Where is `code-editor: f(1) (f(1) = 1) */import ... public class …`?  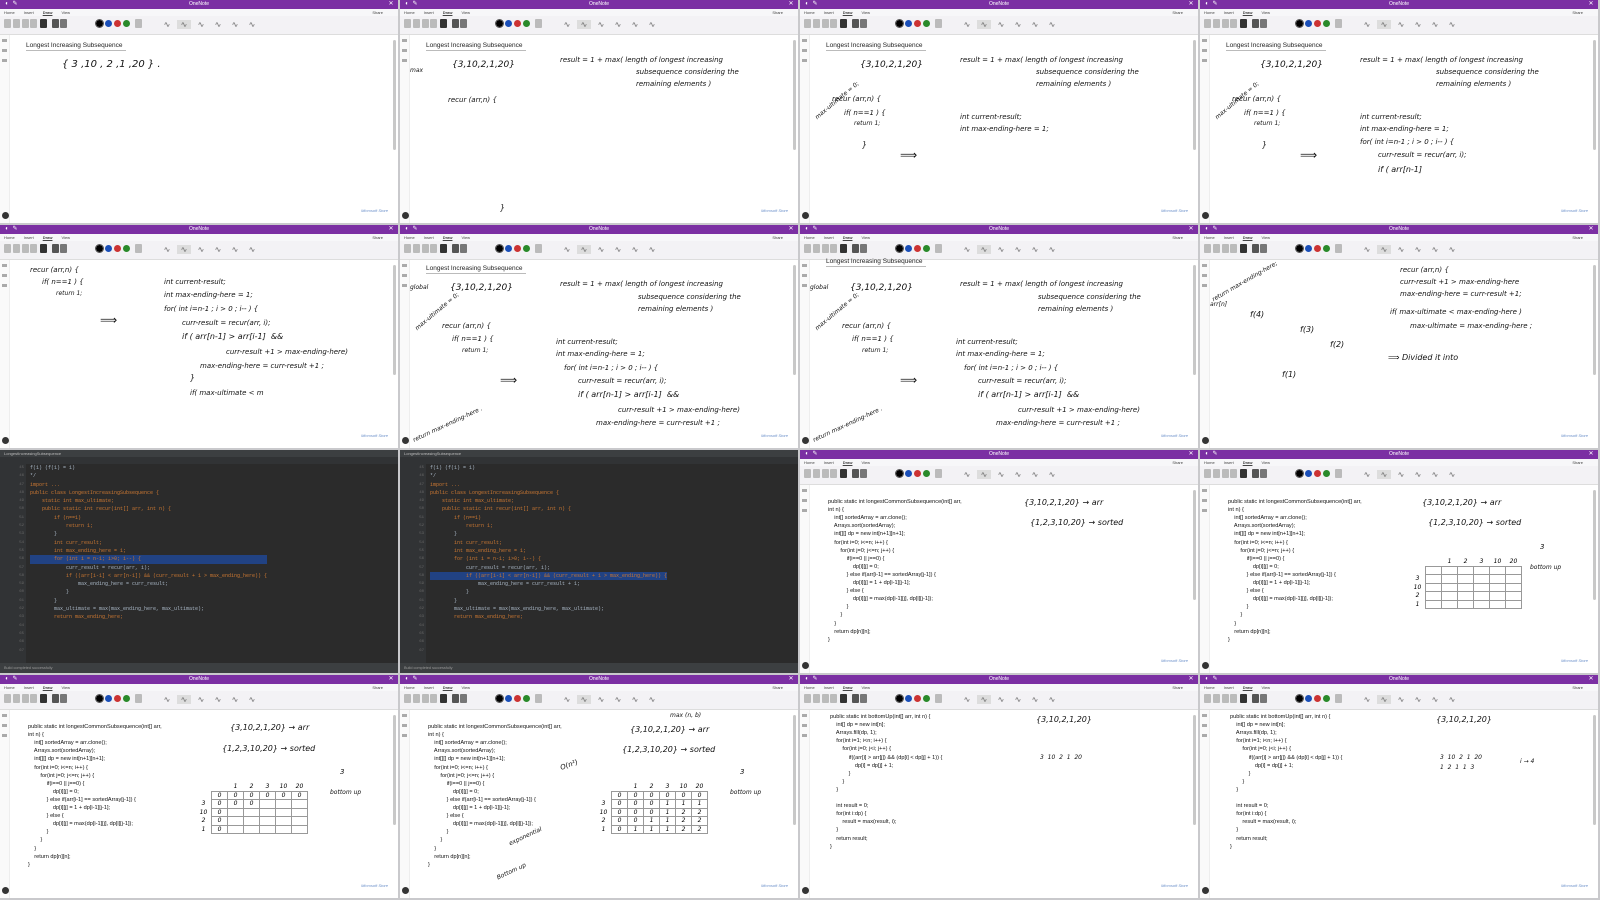 code-editor: f(1) (f(1) = 1) */import ... public class … is located at coordinates (549, 543).